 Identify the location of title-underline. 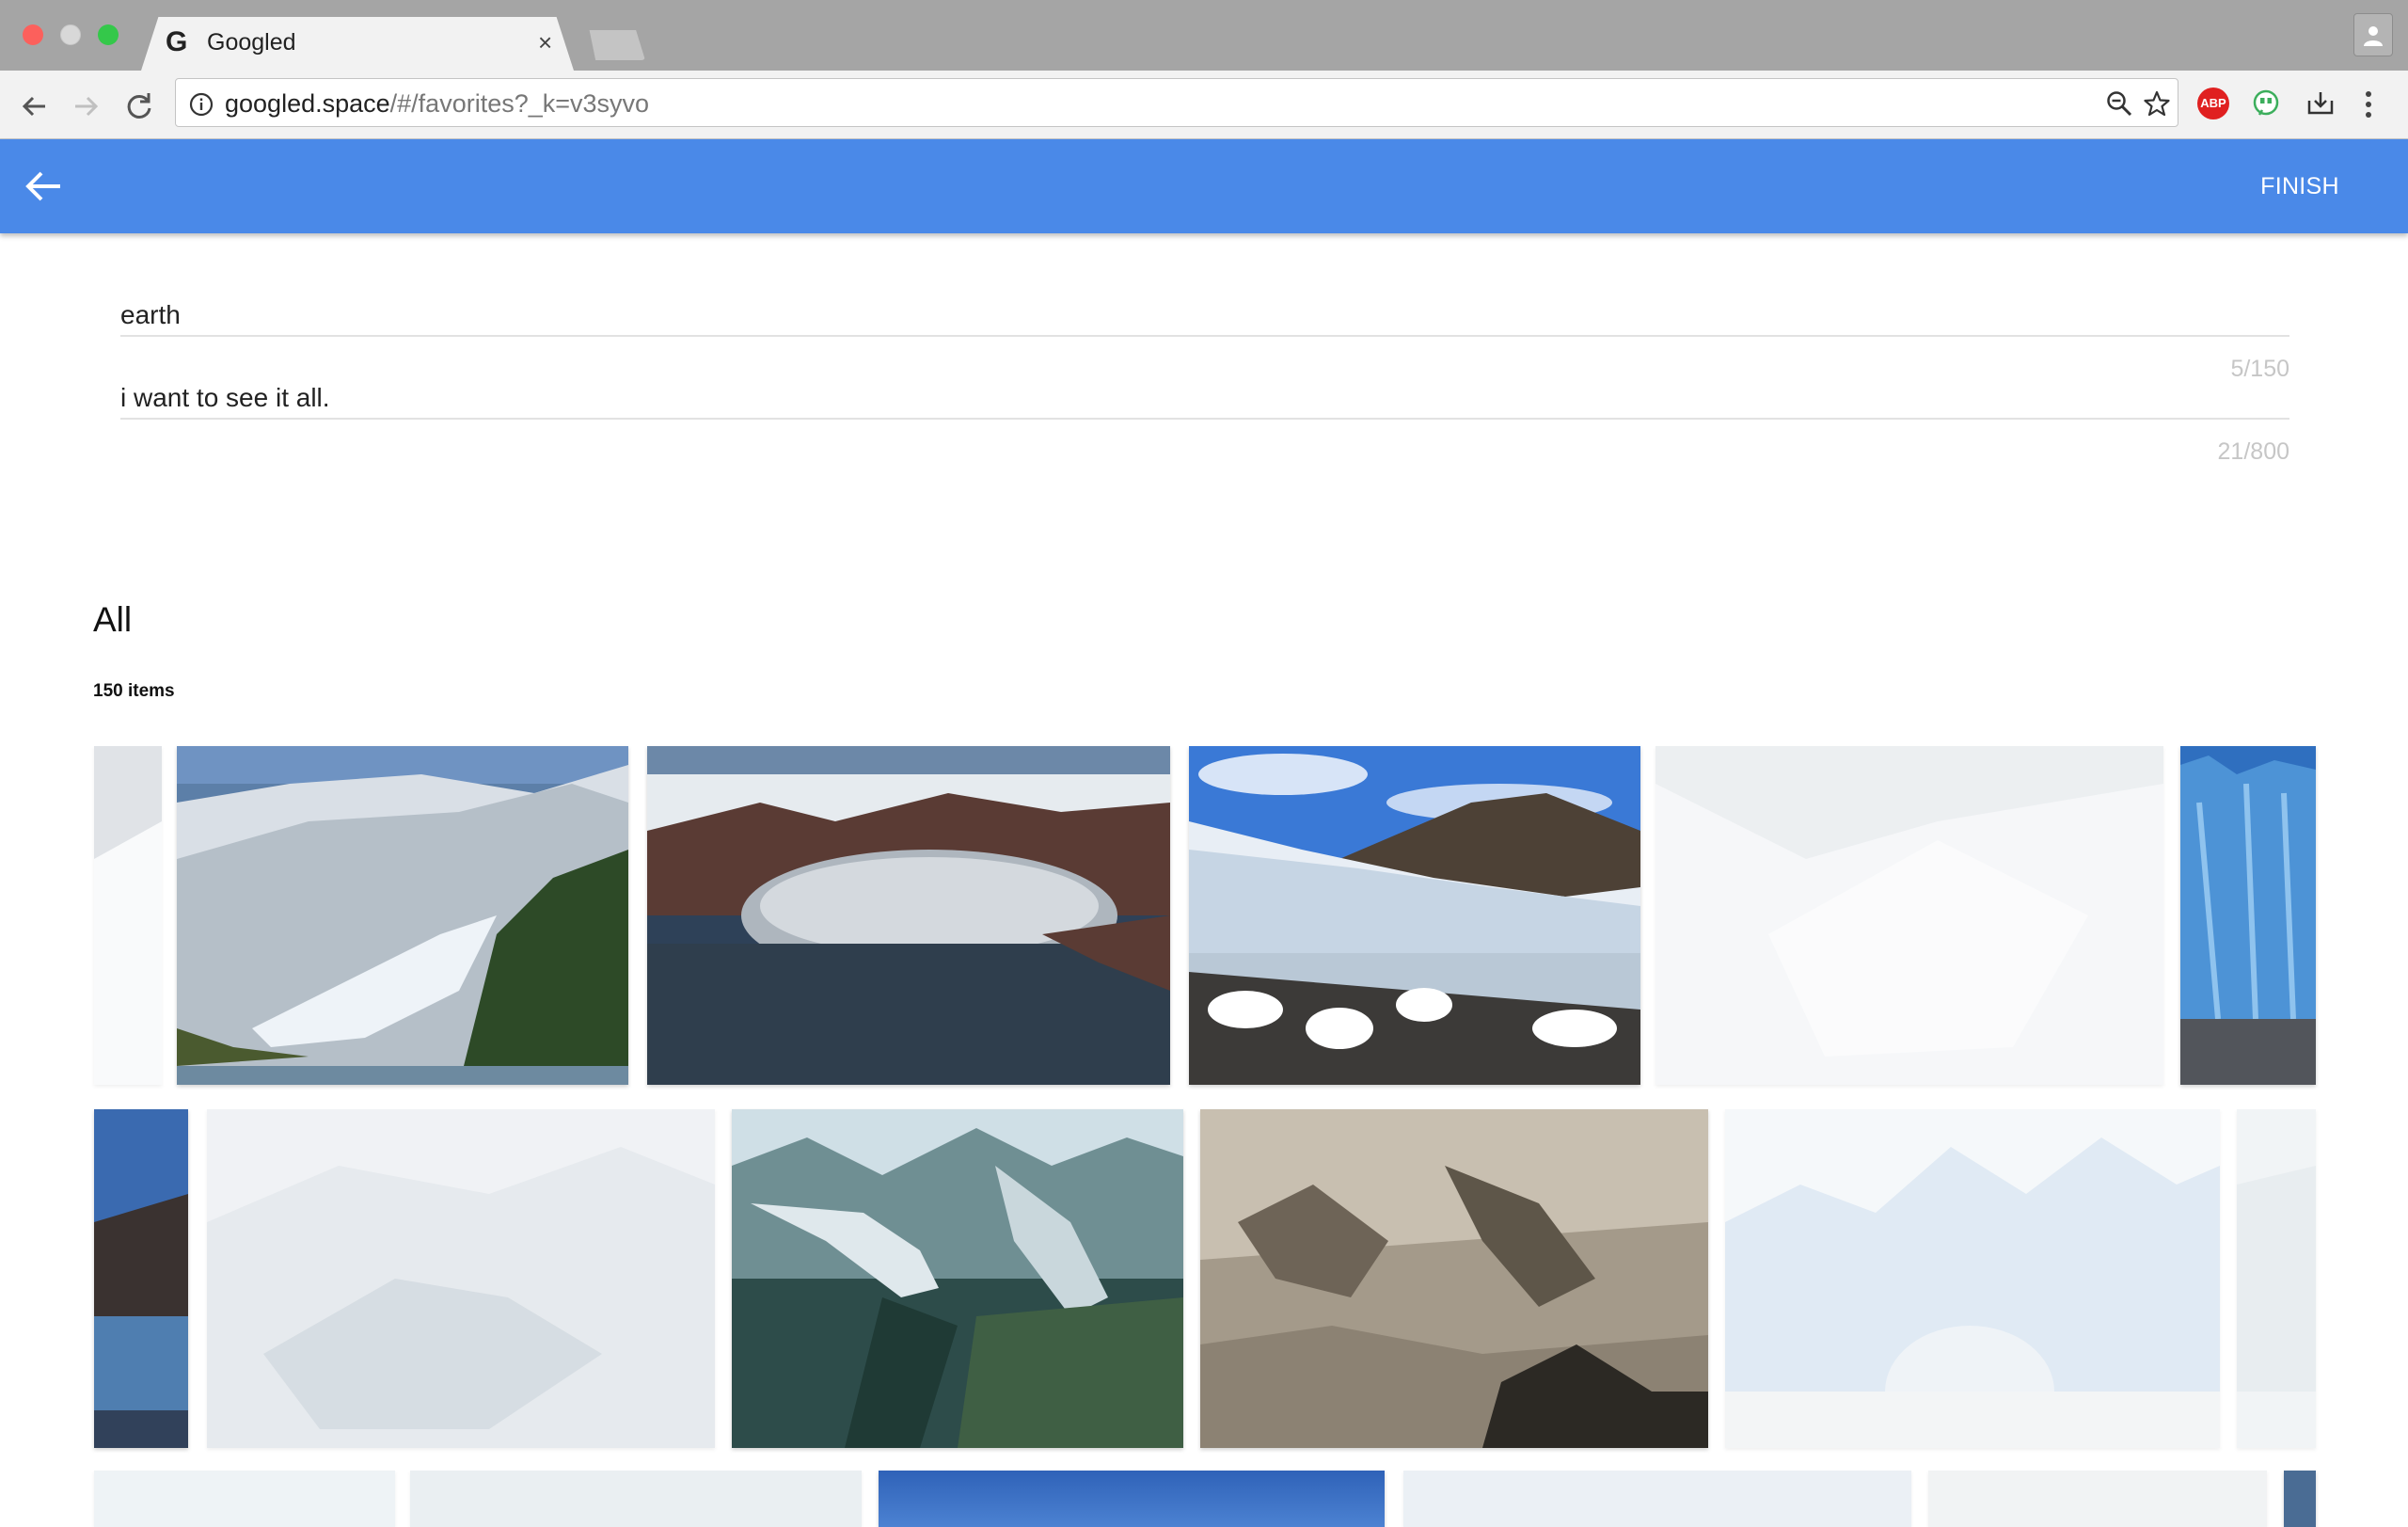
(1205, 336).